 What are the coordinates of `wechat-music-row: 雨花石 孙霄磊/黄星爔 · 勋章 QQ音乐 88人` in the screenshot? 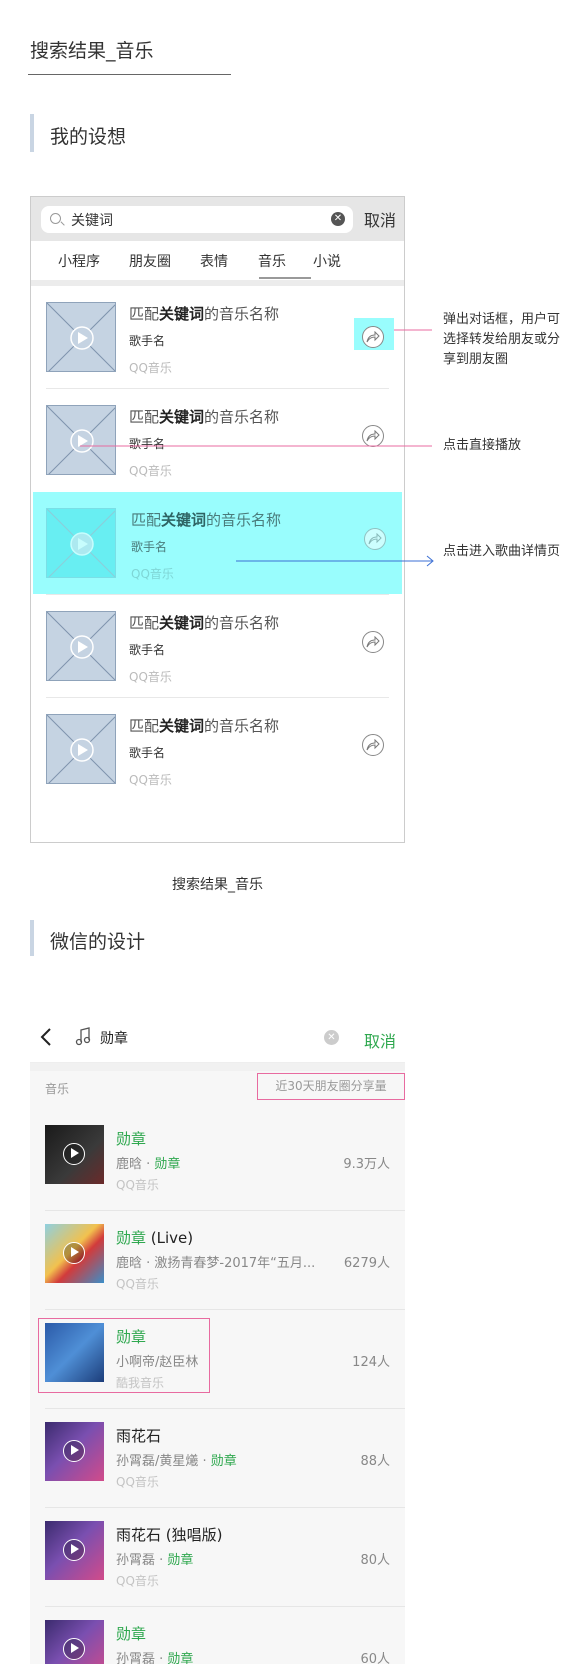 It's located at (217, 1458).